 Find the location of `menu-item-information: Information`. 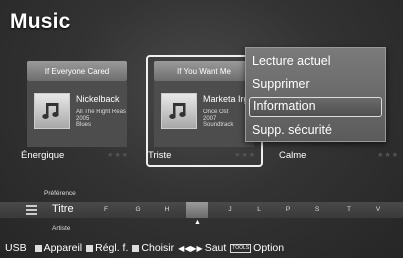

menu-item-information: Information is located at coordinates (315, 107).